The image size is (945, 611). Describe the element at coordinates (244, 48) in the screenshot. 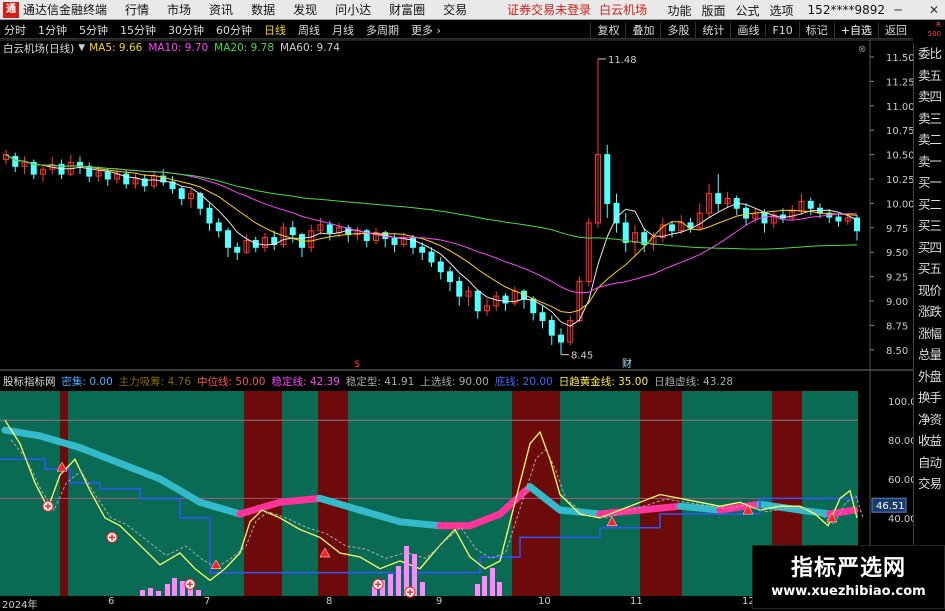

I see `ma20-label: MA20: 9.78` at that location.